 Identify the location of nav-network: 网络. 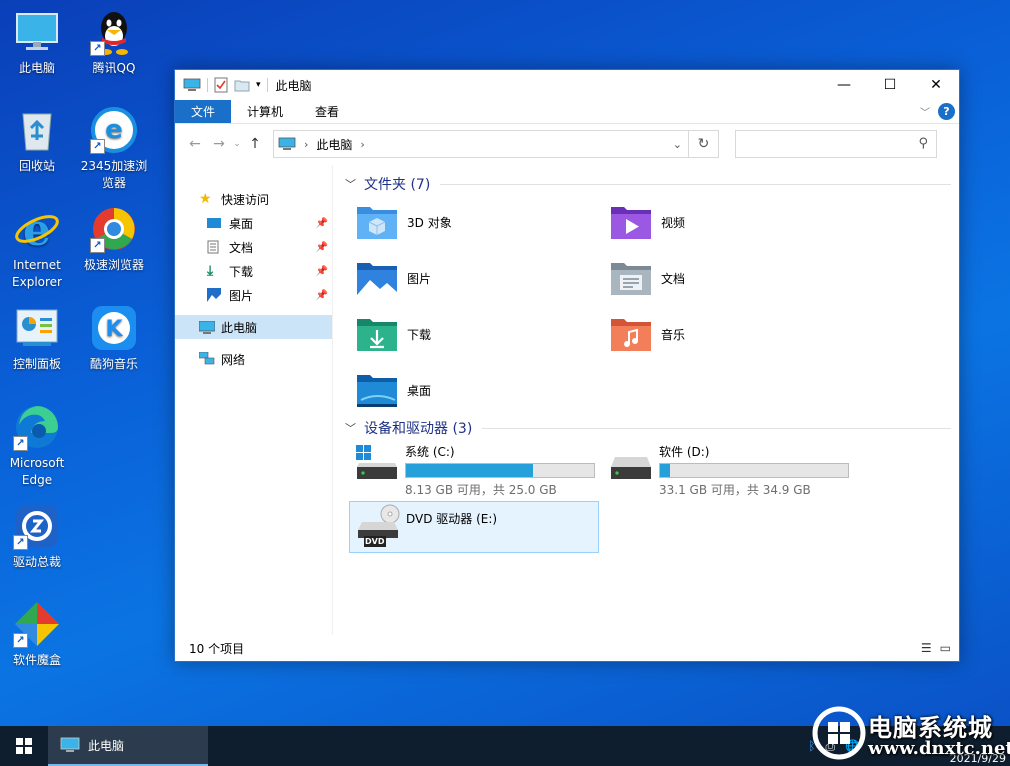
(253, 359).